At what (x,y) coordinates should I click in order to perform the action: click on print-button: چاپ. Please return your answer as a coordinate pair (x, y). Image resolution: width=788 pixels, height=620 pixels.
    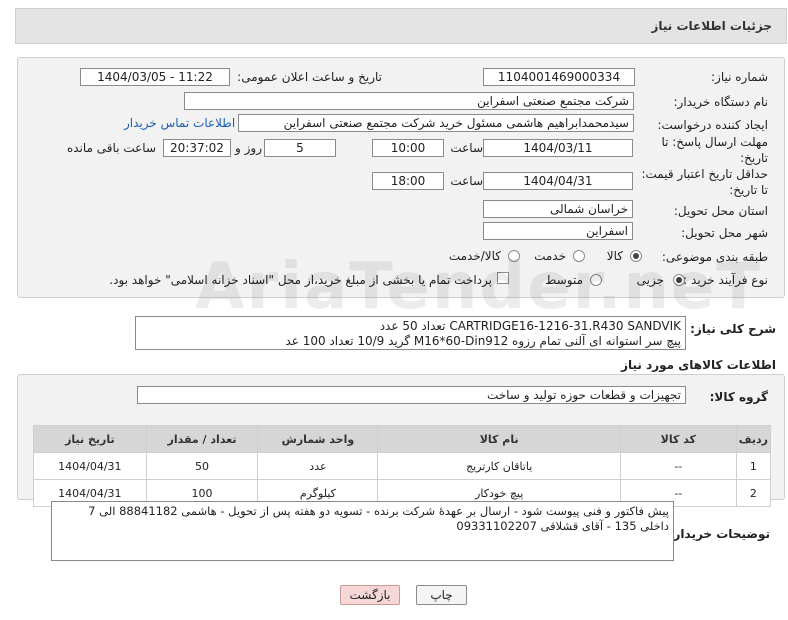
    Looking at the image, I should click on (441, 595).